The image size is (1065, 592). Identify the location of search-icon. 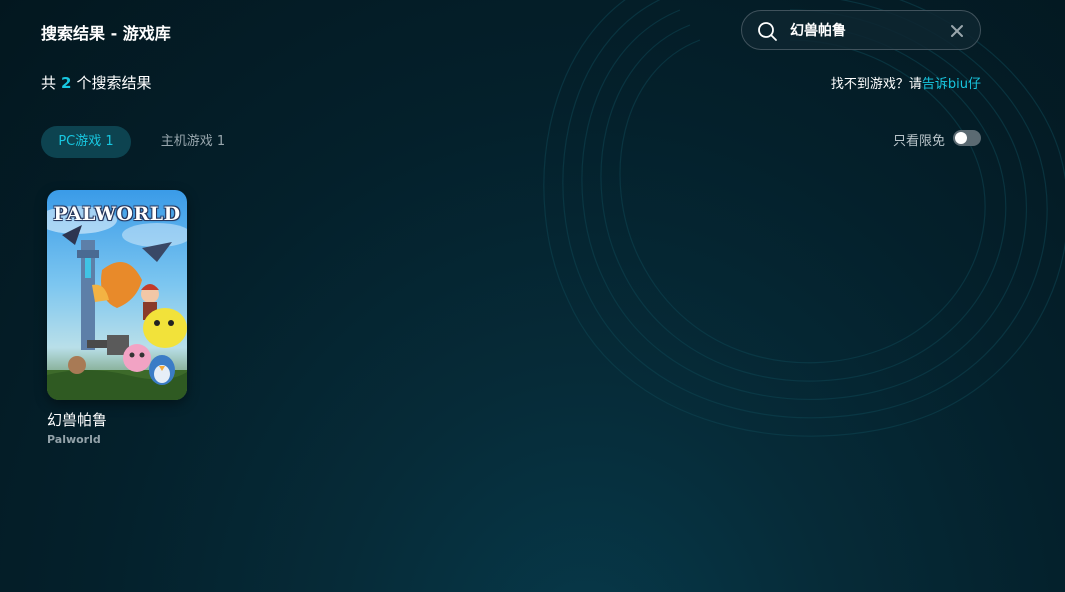
(767, 31).